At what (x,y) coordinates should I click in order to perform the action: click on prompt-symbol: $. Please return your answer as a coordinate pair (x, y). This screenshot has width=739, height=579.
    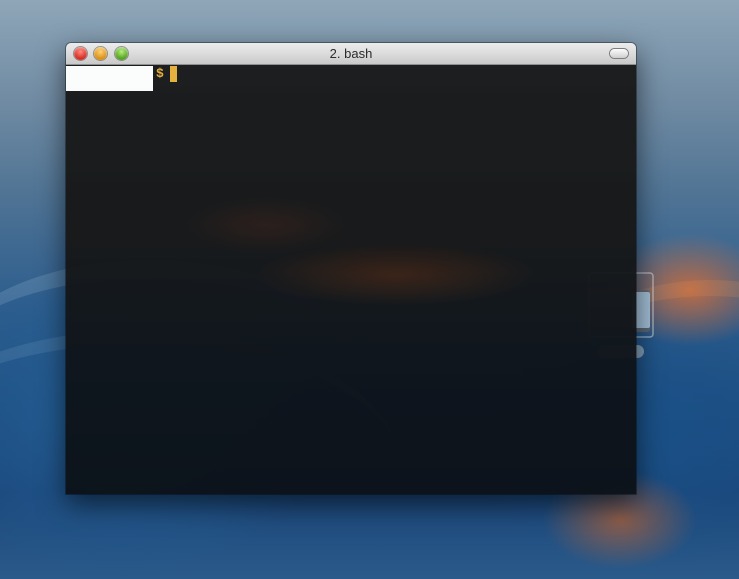
    Looking at the image, I should click on (160, 73).